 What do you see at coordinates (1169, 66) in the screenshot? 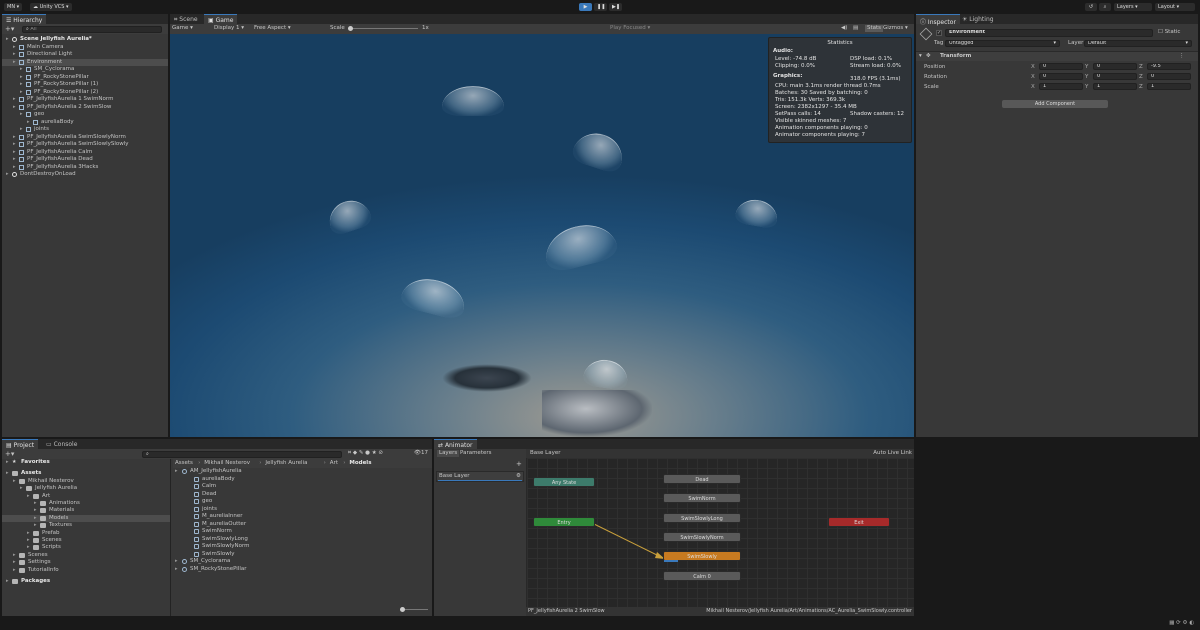
I see `position-z-field: -9.5` at bounding box center [1169, 66].